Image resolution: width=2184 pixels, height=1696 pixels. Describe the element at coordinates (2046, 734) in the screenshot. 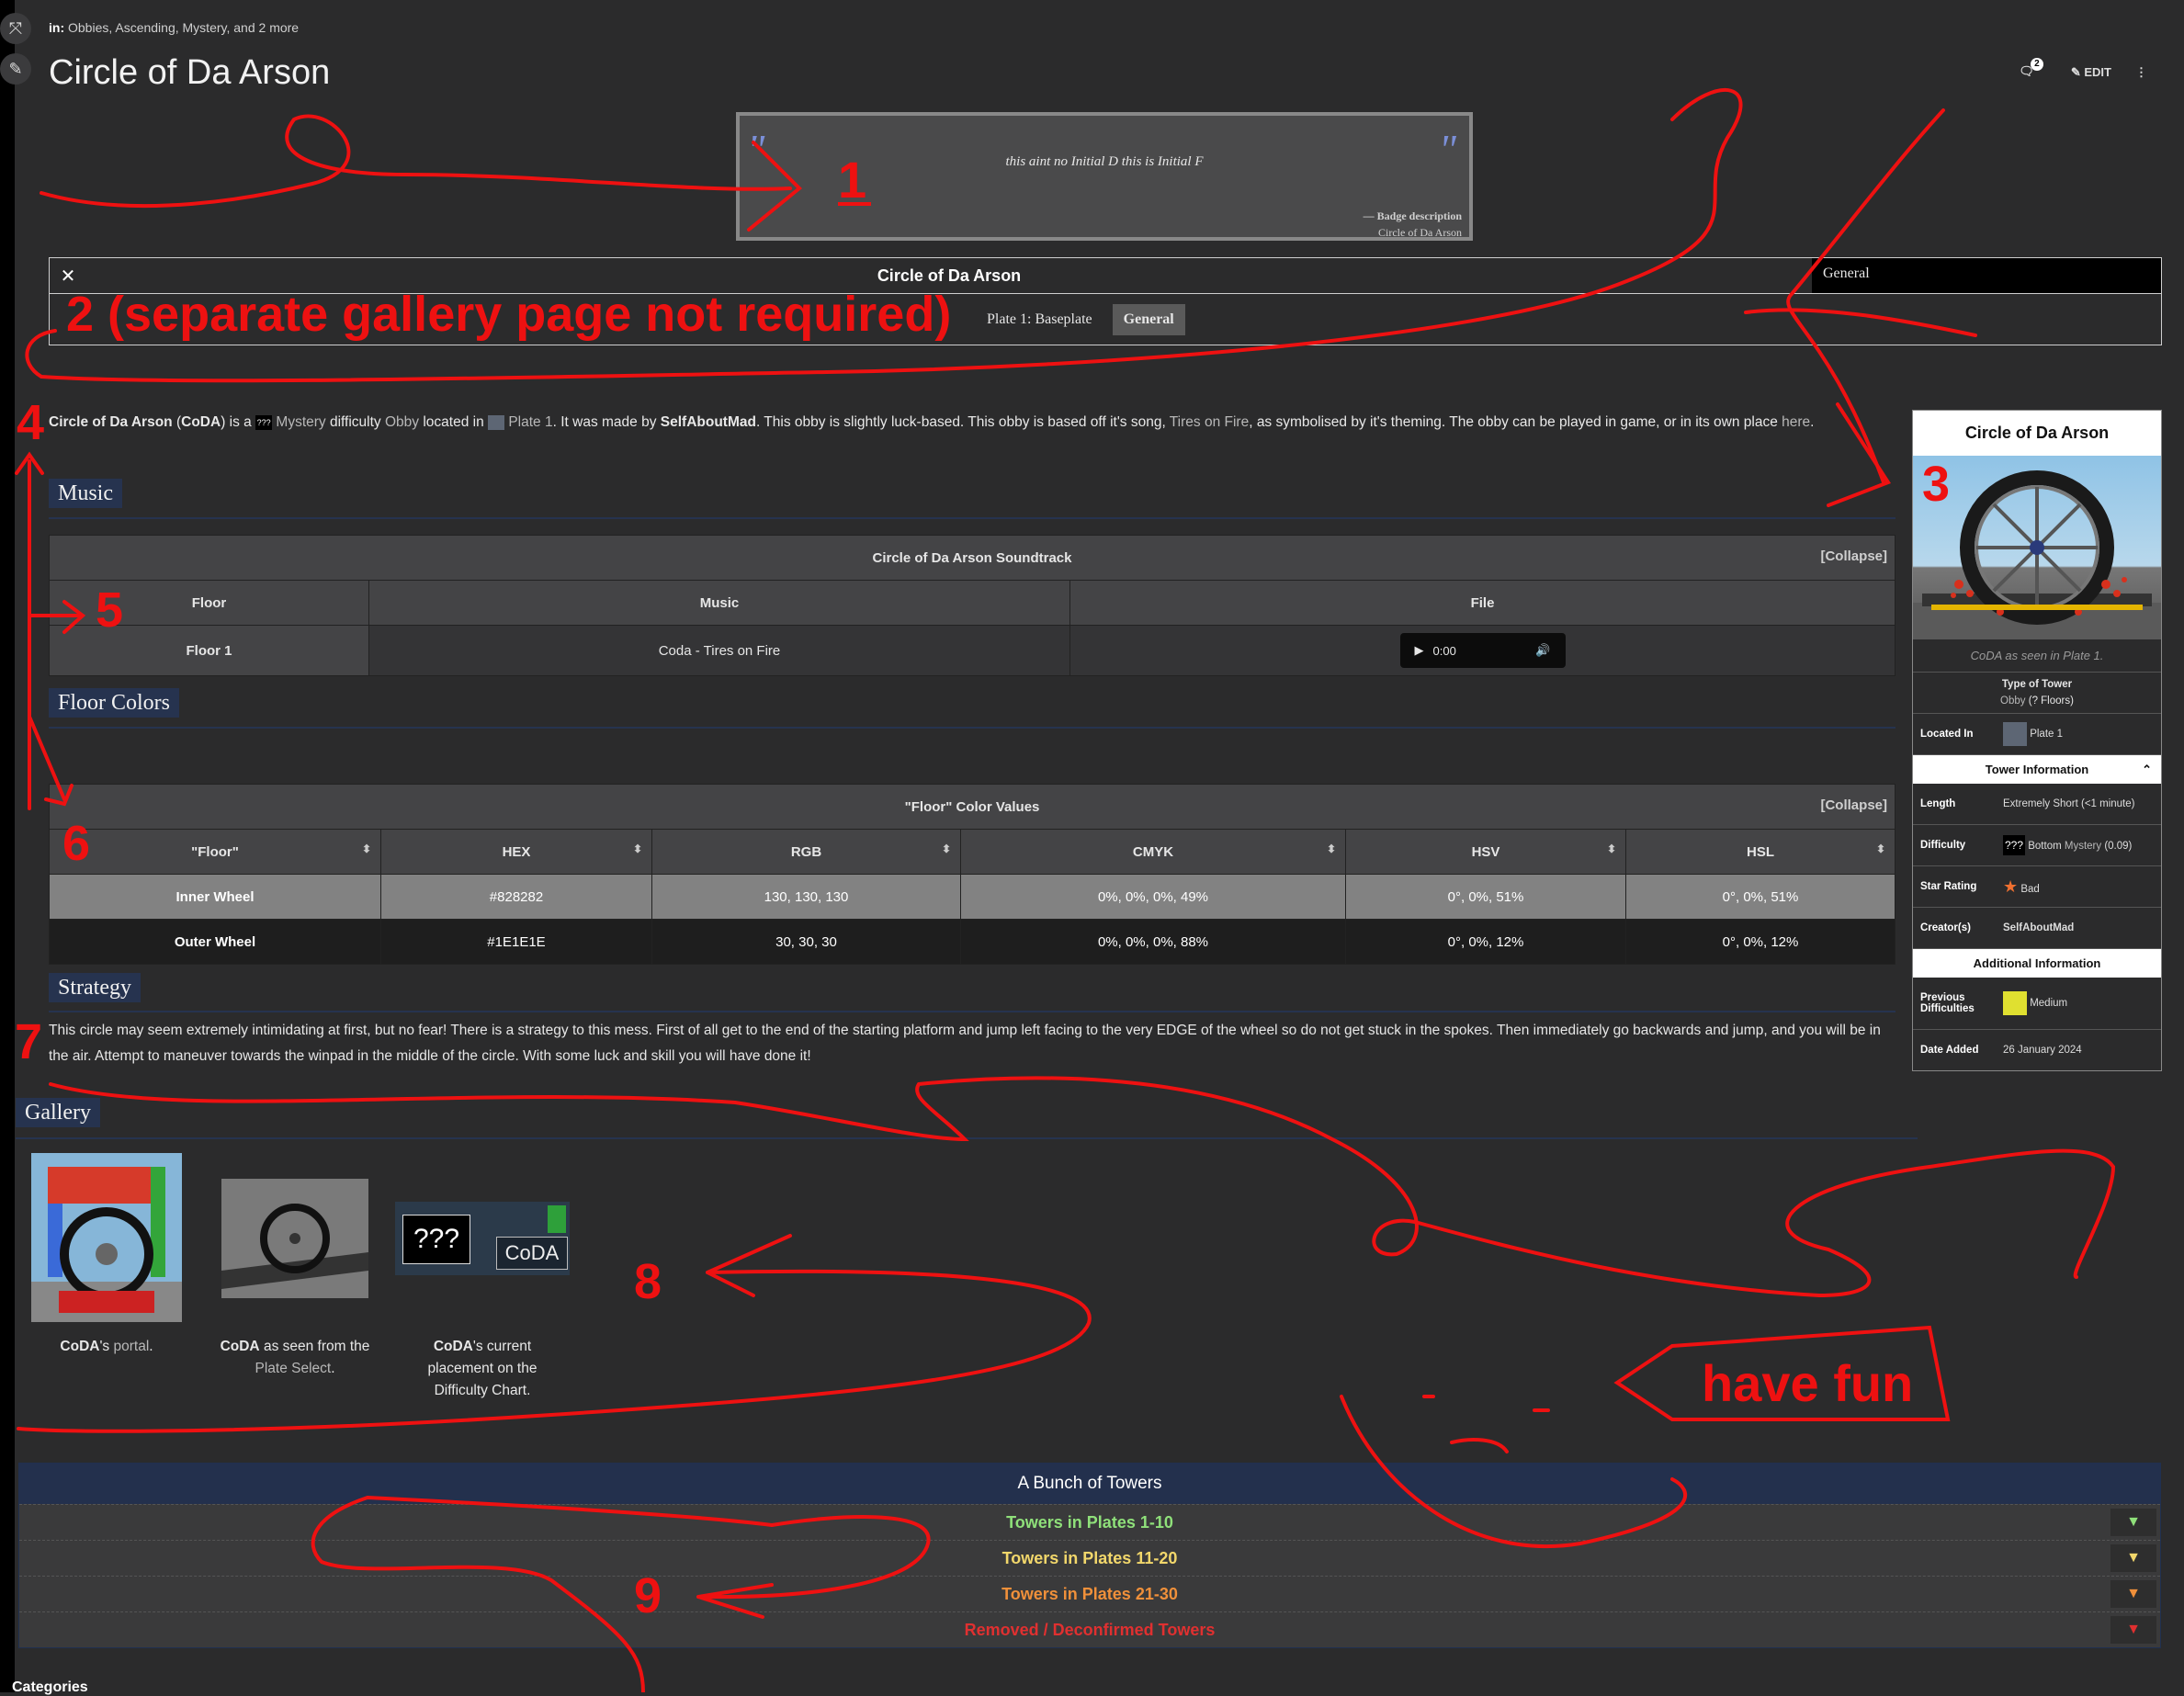

I see `located-value: Plate 1` at that location.